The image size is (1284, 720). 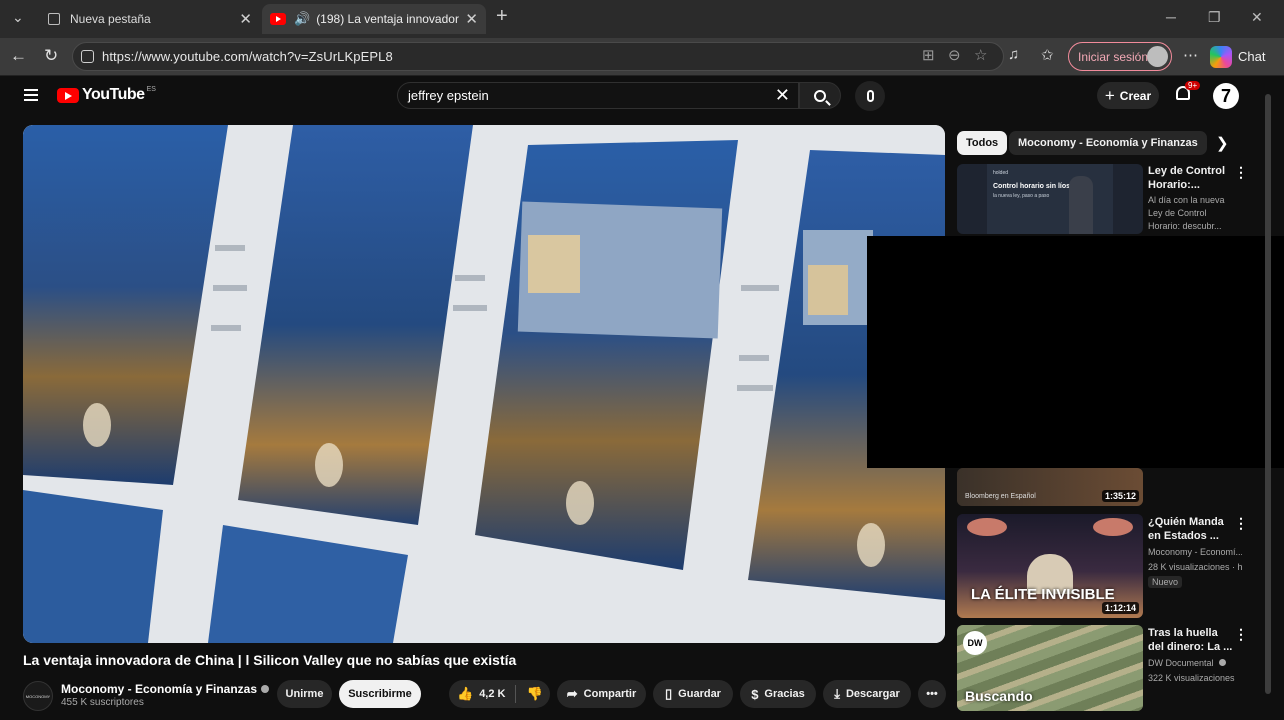 I want to click on dislike-icon: 👎, so click(x=534, y=694).